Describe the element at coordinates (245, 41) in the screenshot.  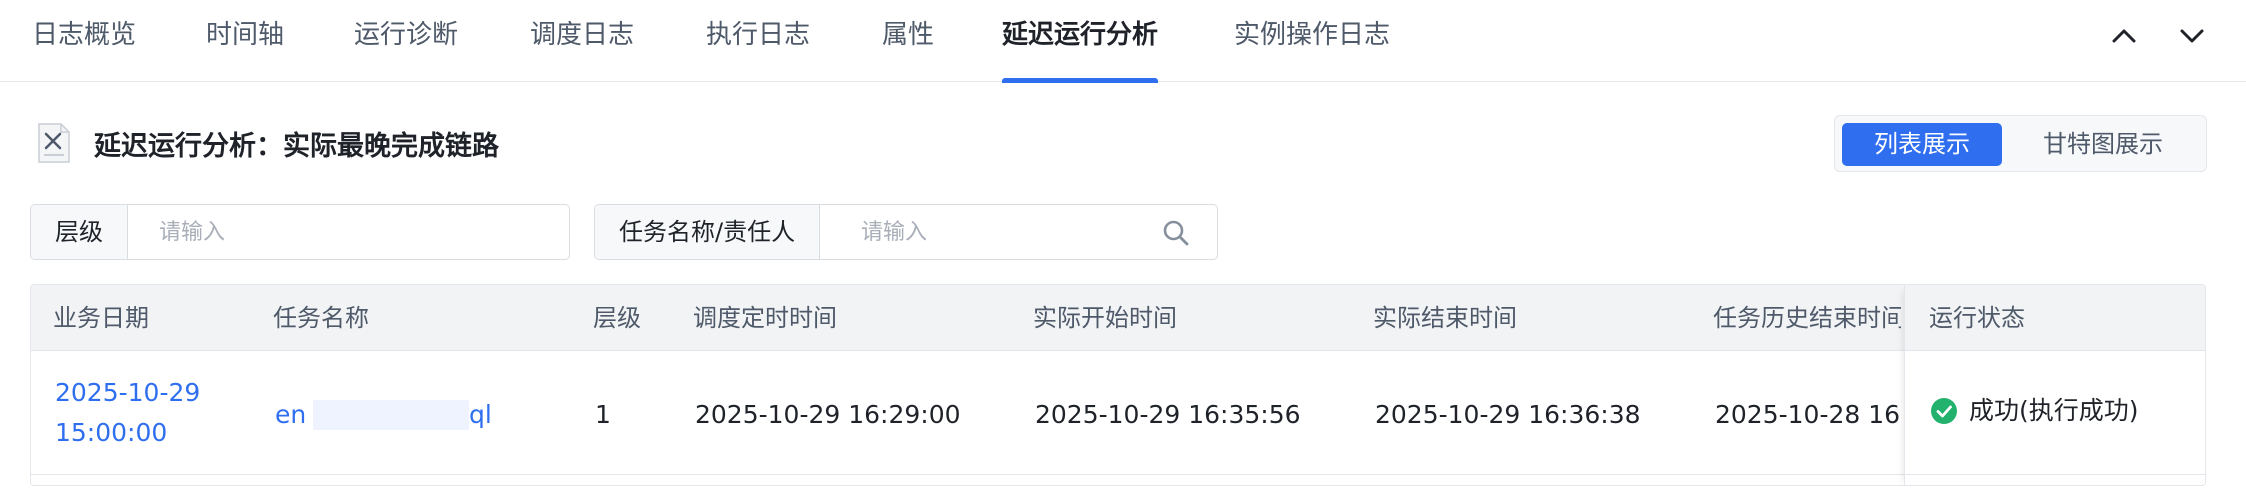
I see `tab-timeline: 时间轴` at that location.